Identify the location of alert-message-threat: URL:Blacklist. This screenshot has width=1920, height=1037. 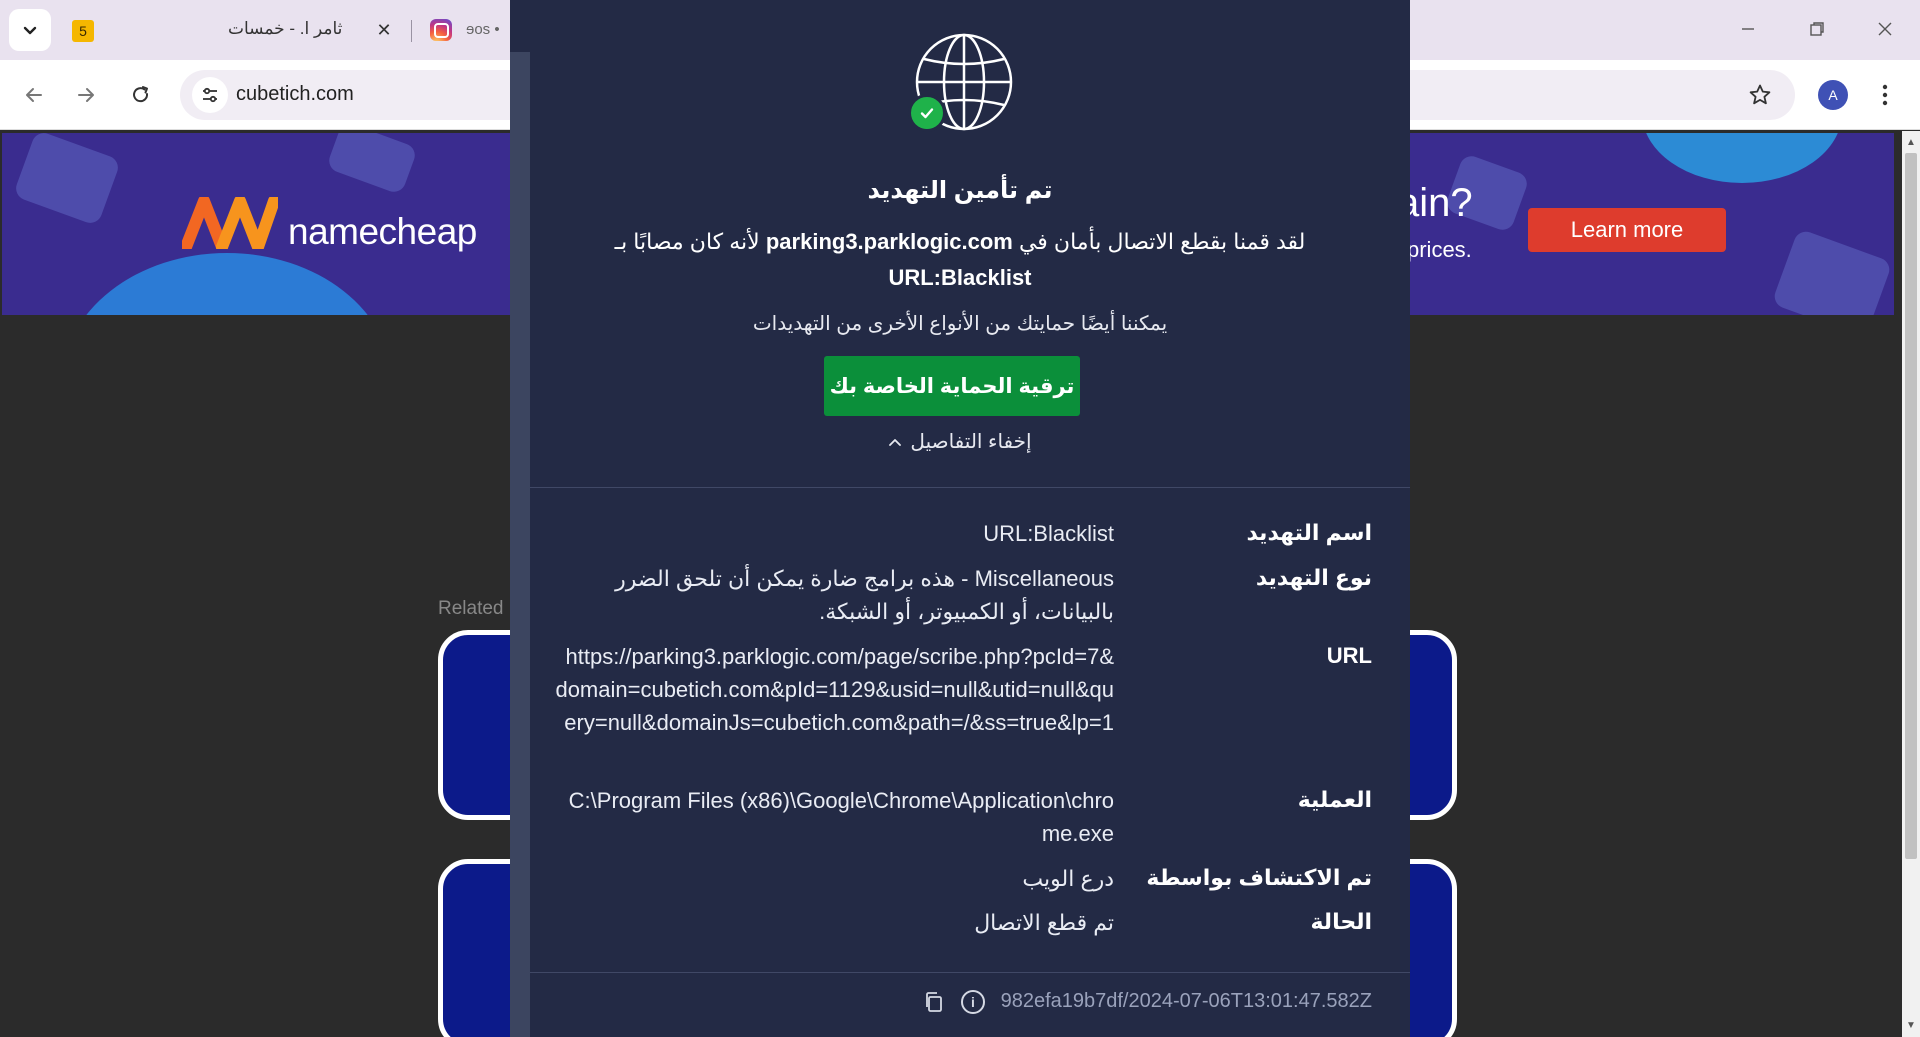
(960, 277).